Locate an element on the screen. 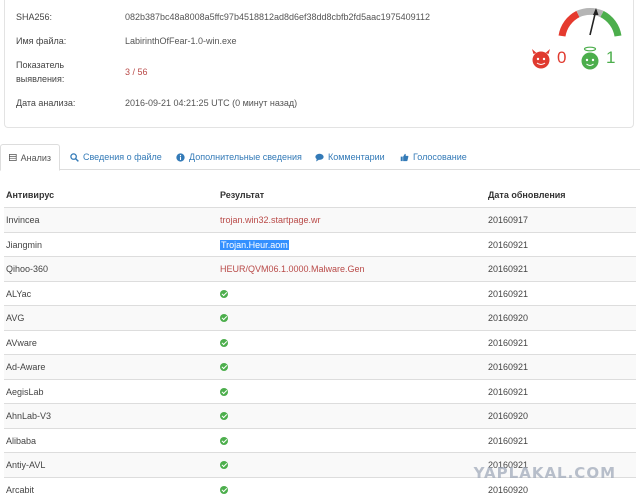  header-antivirus: Антивирус is located at coordinates (30, 195).